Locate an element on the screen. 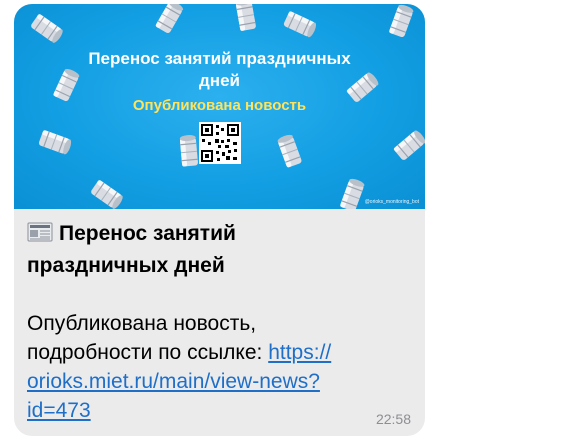  bot-handle: @orioks_monitoring_bot is located at coordinates (391, 202).